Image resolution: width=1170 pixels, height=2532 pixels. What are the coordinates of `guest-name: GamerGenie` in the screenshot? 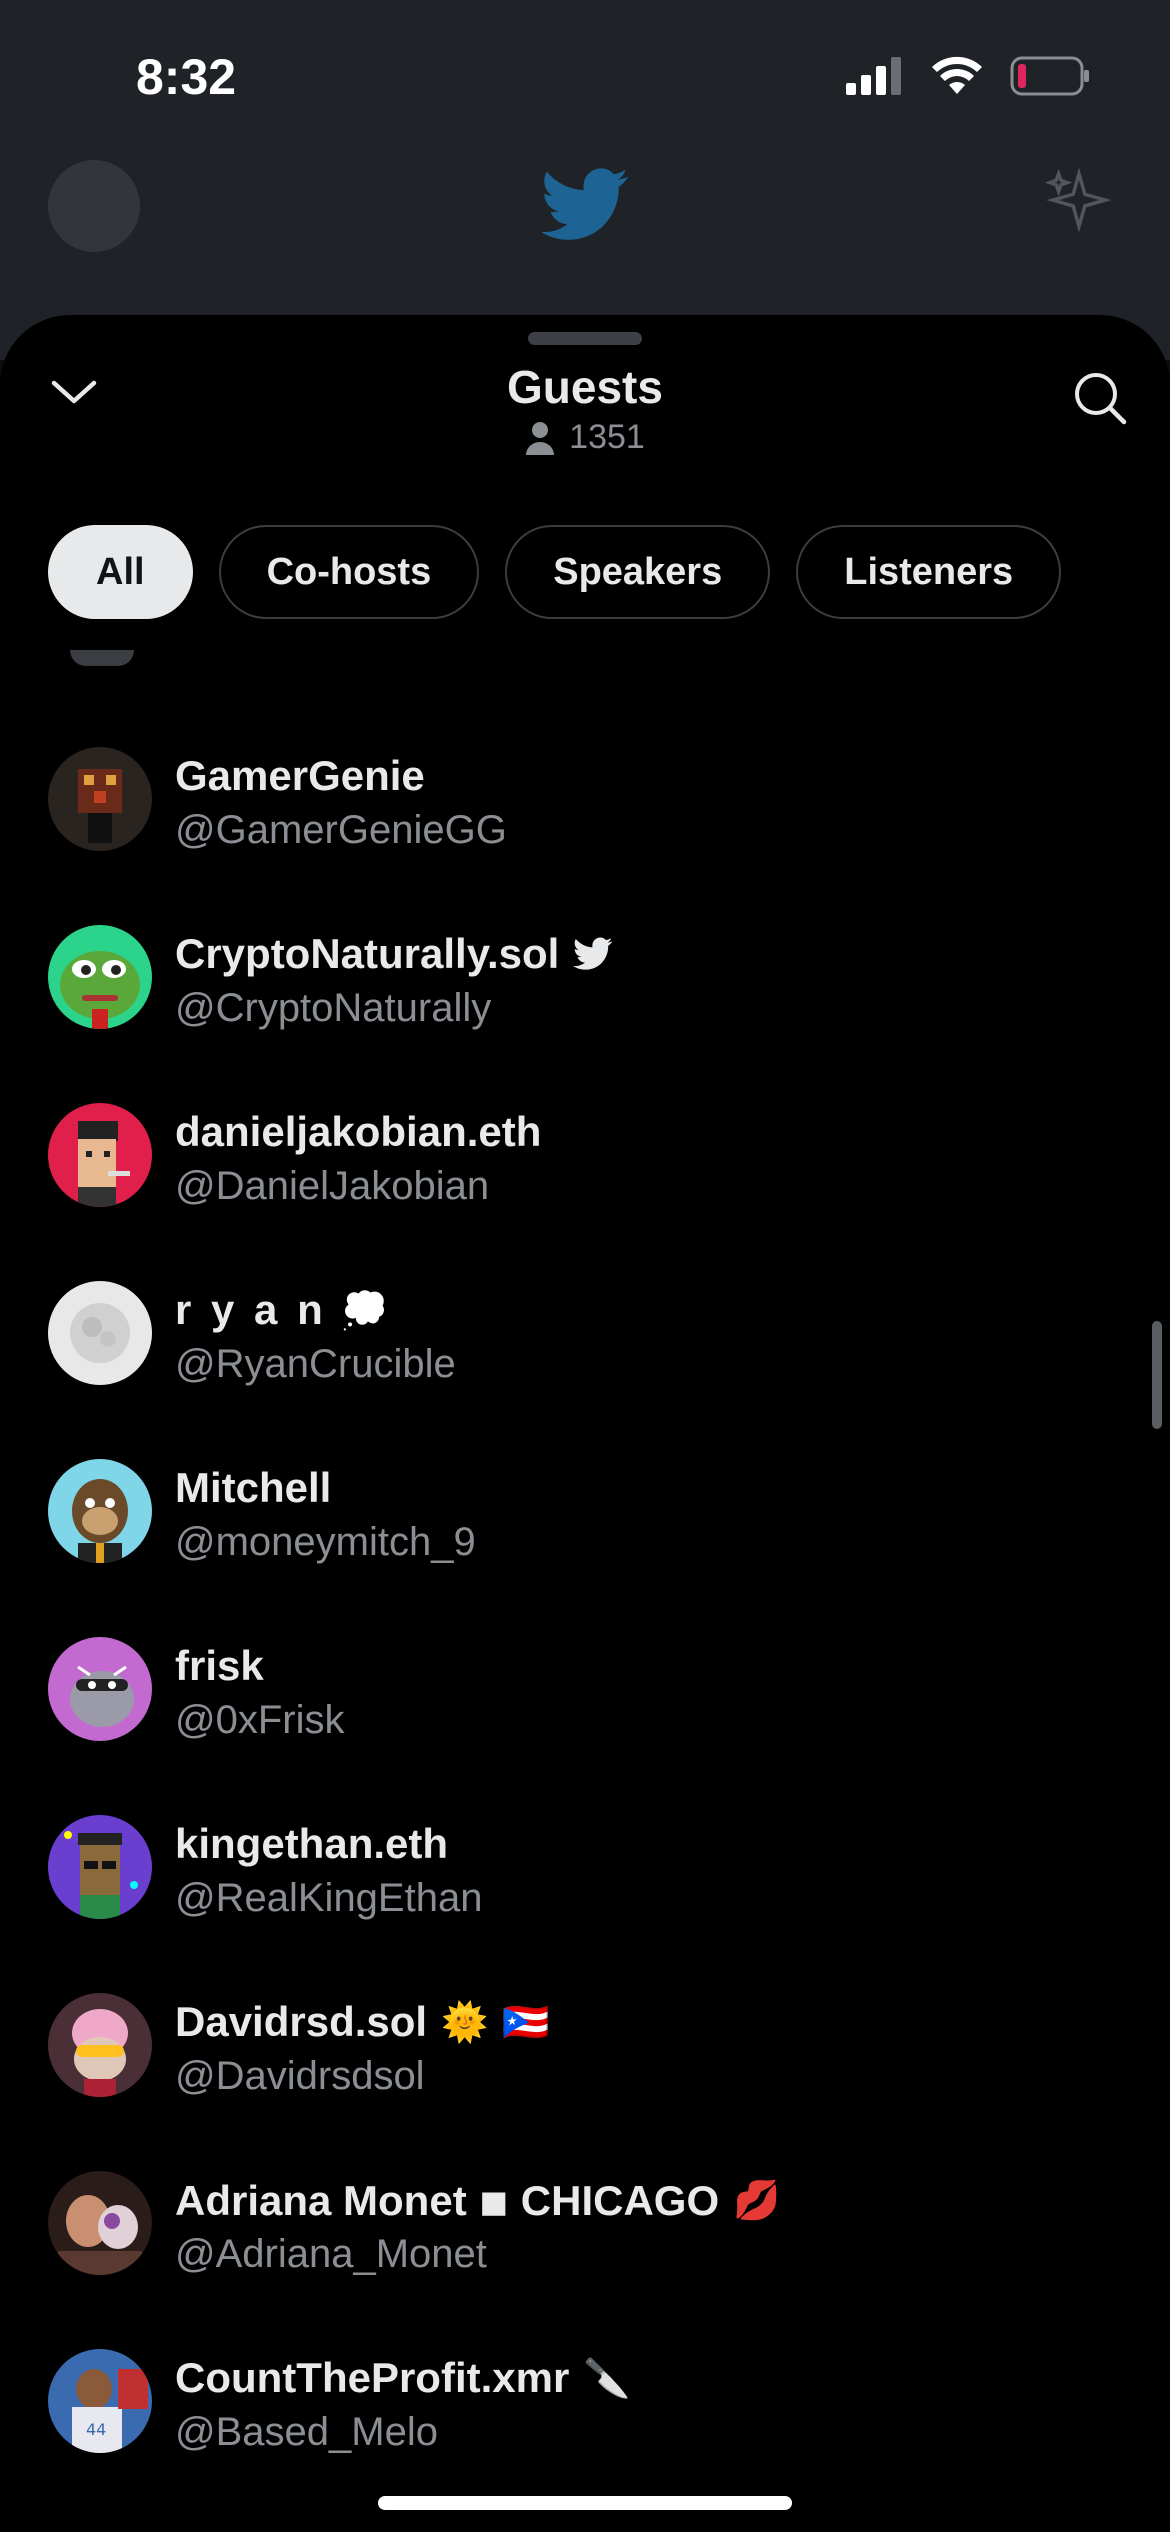 It's located at (300, 775).